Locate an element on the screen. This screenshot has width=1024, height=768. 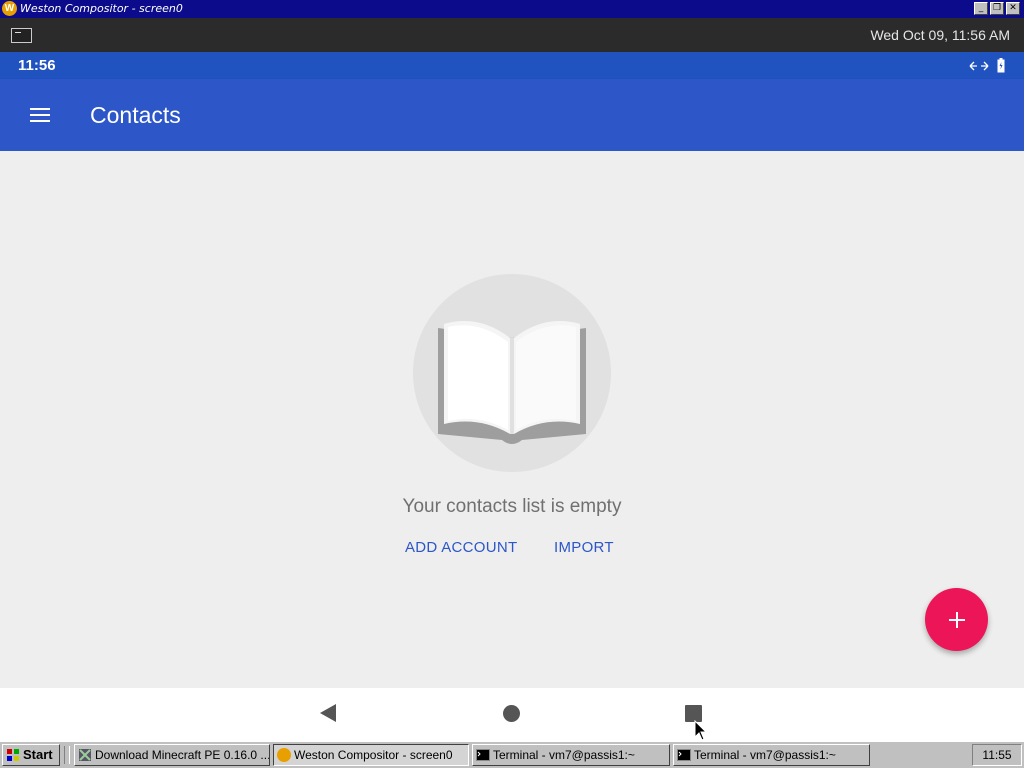
empty-message: Your contacts list is empty is located at coordinates (512, 506).